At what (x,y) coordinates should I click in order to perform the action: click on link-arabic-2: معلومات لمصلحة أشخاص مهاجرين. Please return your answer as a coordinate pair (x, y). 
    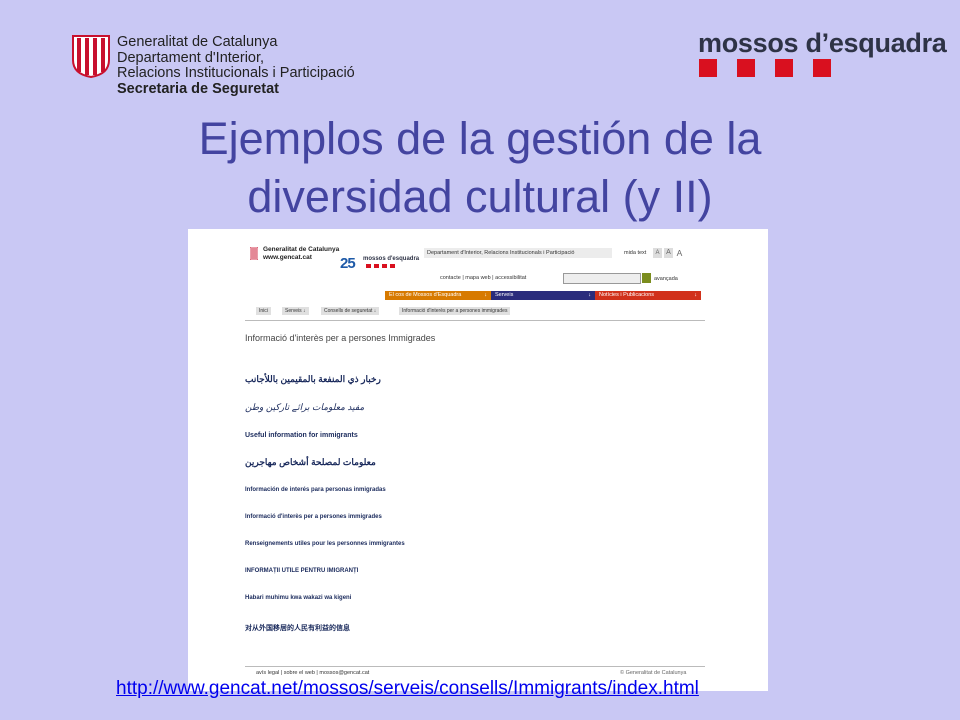
    Looking at the image, I should click on (310, 462).